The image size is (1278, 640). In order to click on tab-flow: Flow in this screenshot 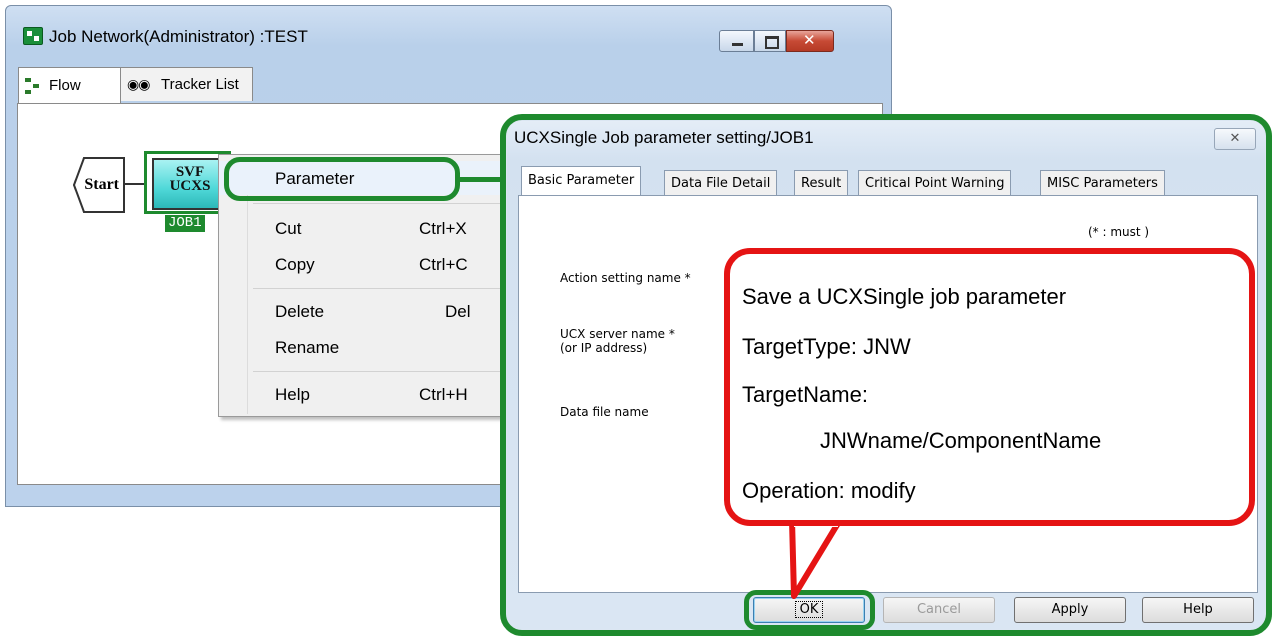, I will do `click(69, 85)`.